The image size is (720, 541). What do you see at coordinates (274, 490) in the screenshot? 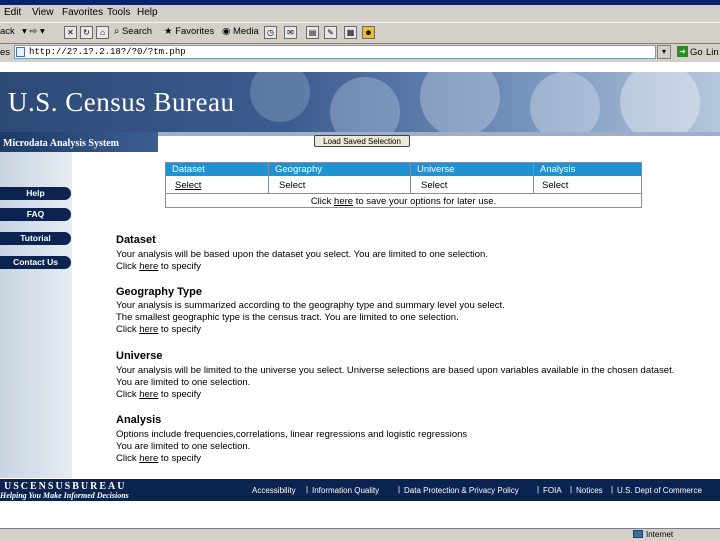
I see `footer-link-accessibility: Accessibility` at bounding box center [274, 490].